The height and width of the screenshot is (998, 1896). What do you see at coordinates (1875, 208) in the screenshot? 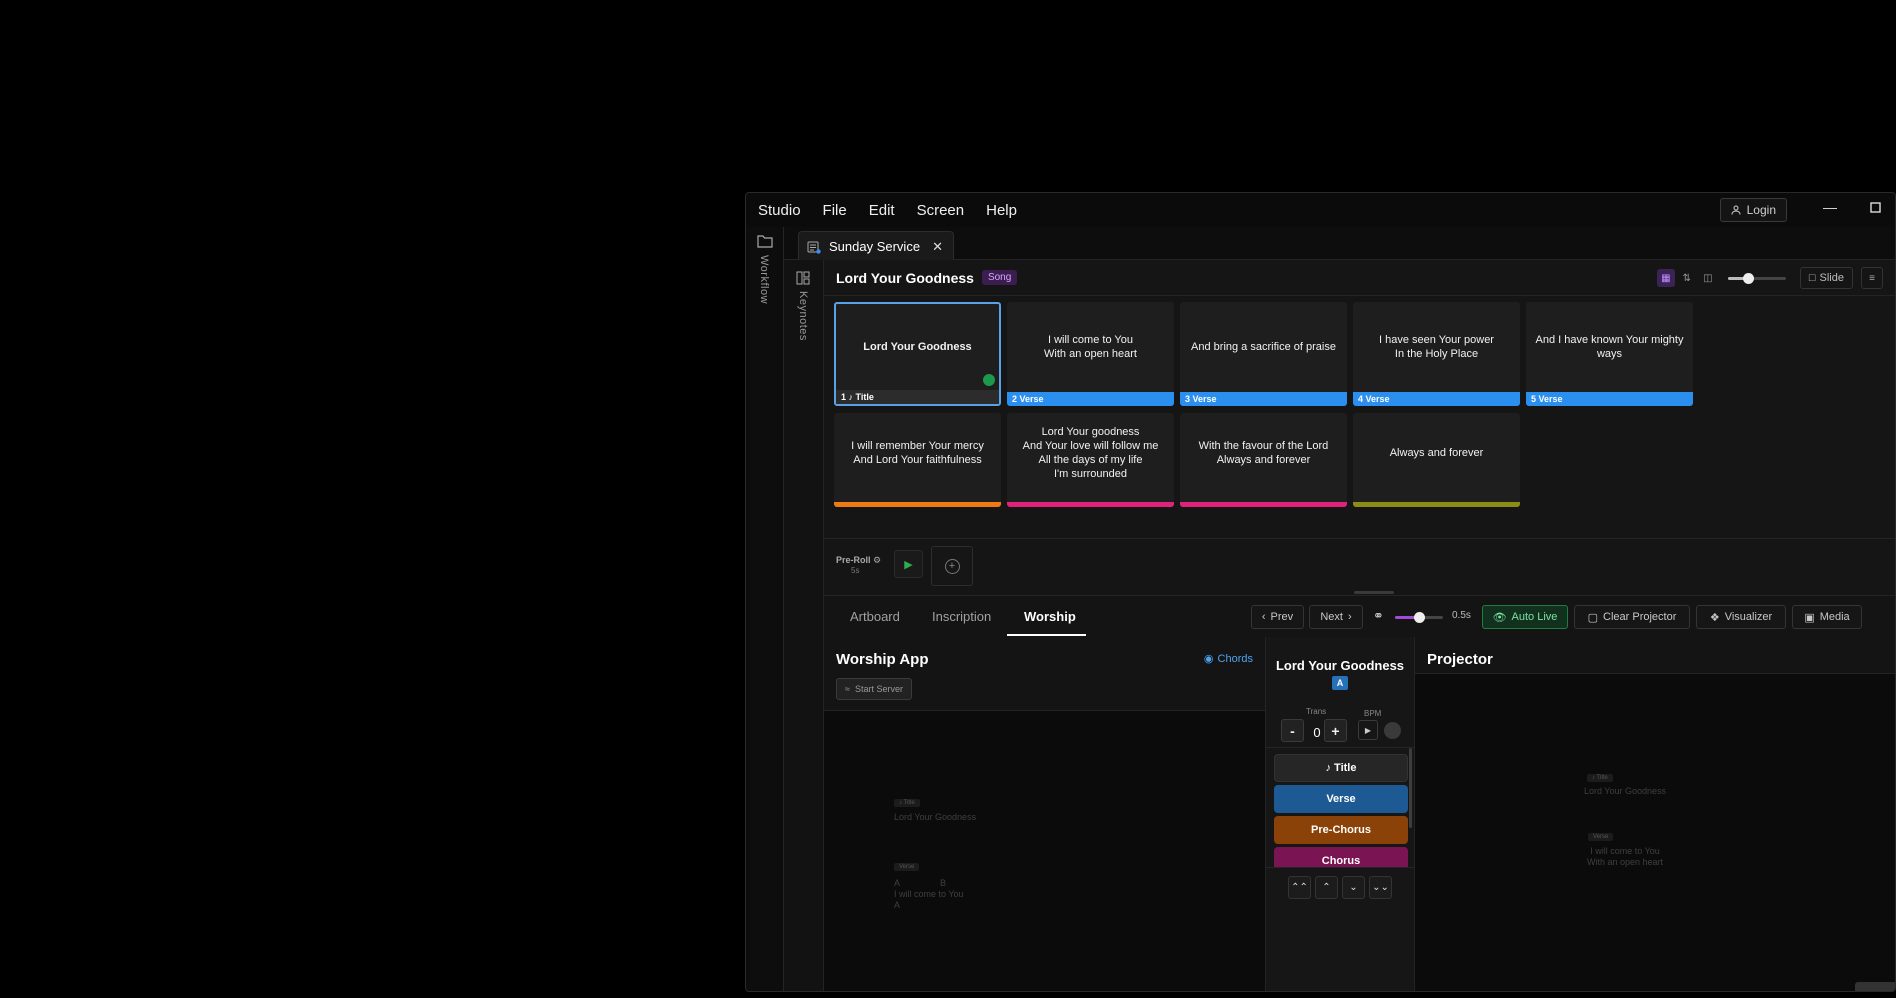
I see `maximize-icon` at bounding box center [1875, 208].